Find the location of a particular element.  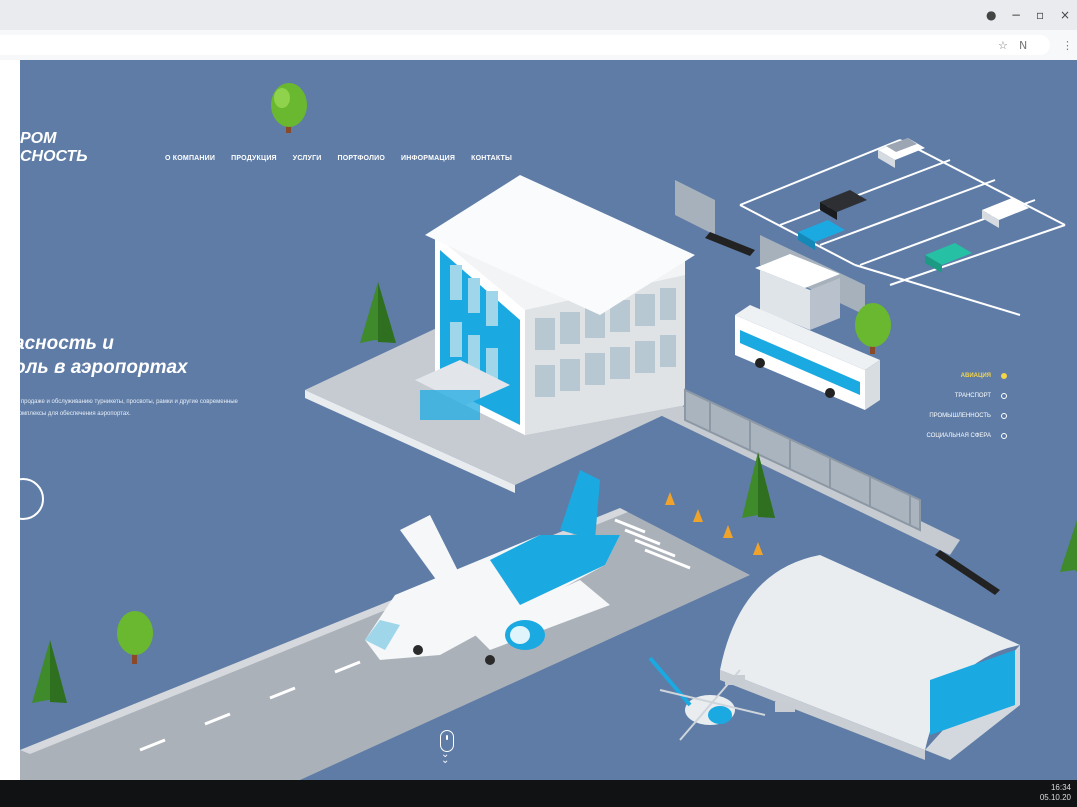

clock-date: 05.10.20 is located at coordinates (1055, 797).